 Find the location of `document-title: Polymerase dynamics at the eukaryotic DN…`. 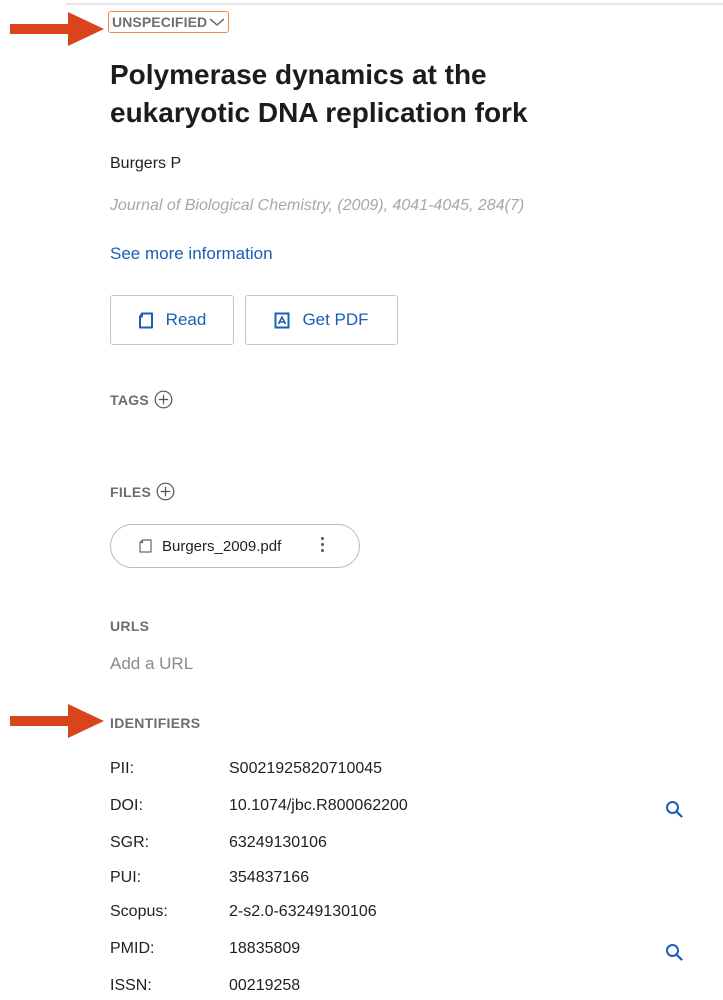

document-title: Polymerase dynamics at the eukaryotic DN… is located at coordinates (319, 93).